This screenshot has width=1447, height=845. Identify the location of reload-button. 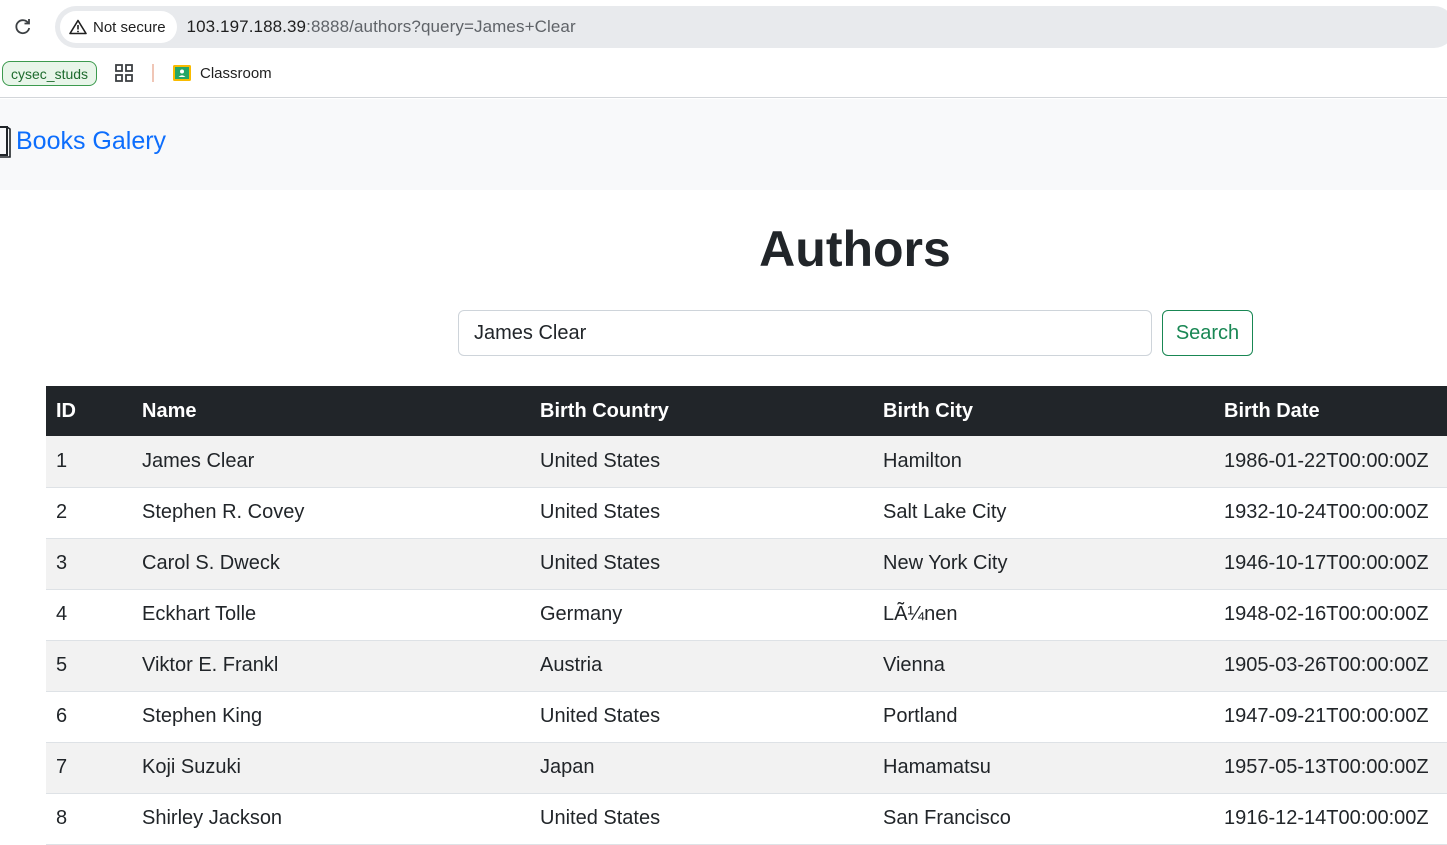
(23, 27).